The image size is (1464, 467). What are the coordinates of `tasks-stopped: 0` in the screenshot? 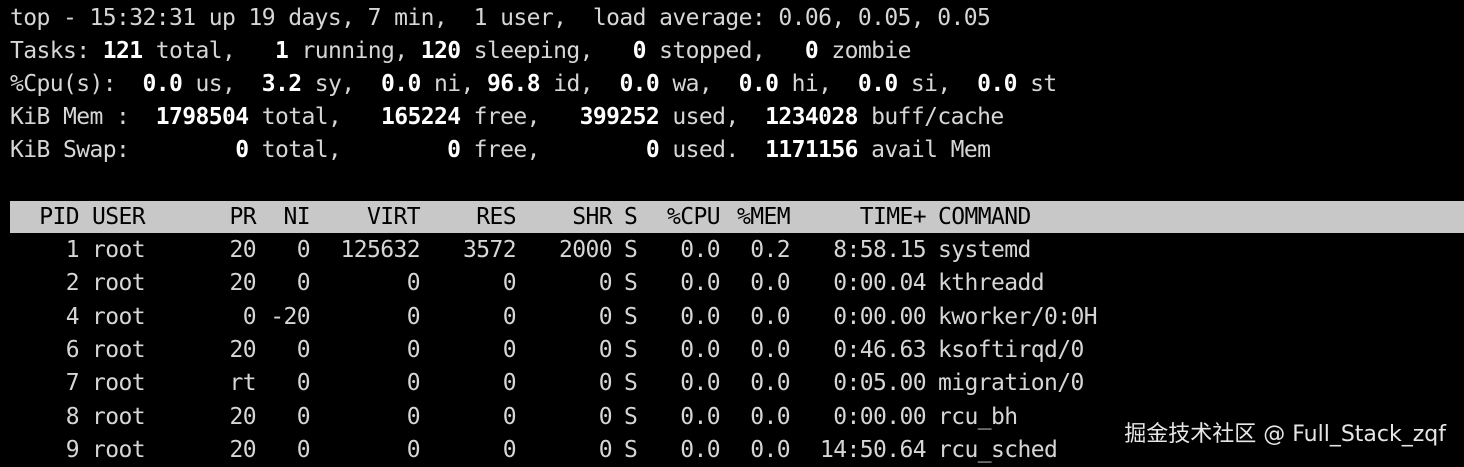 It's located at (639, 51).